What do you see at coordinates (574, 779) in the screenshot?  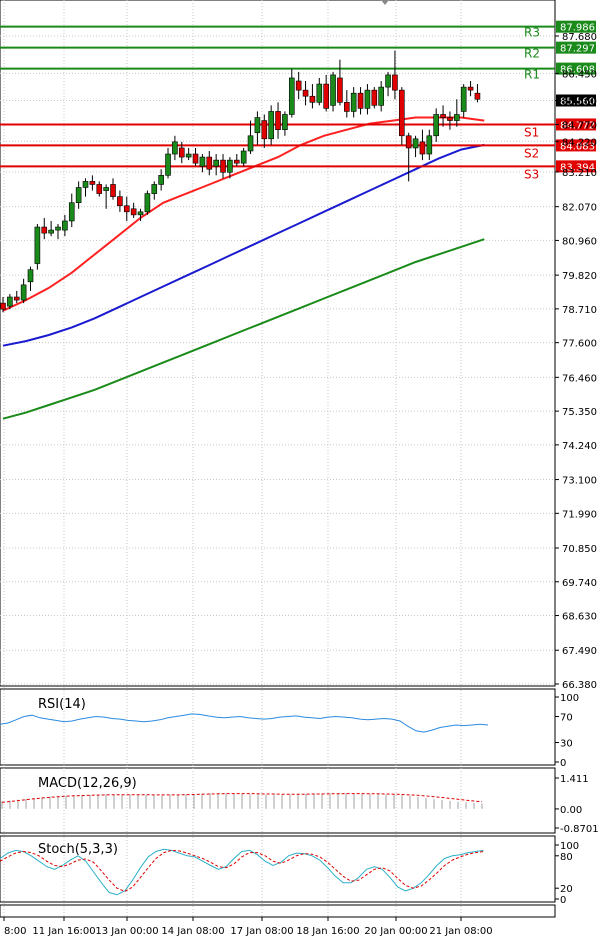 I see `macd-tick-label: 1.411` at bounding box center [574, 779].